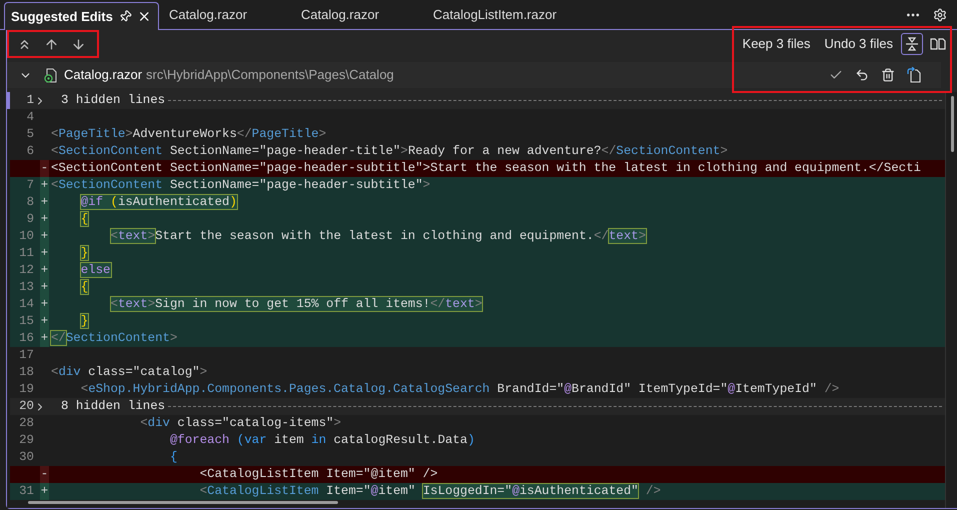 Image resolution: width=957 pixels, height=510 pixels. Describe the element at coordinates (26, 389) in the screenshot. I see `line-number: 19` at that location.